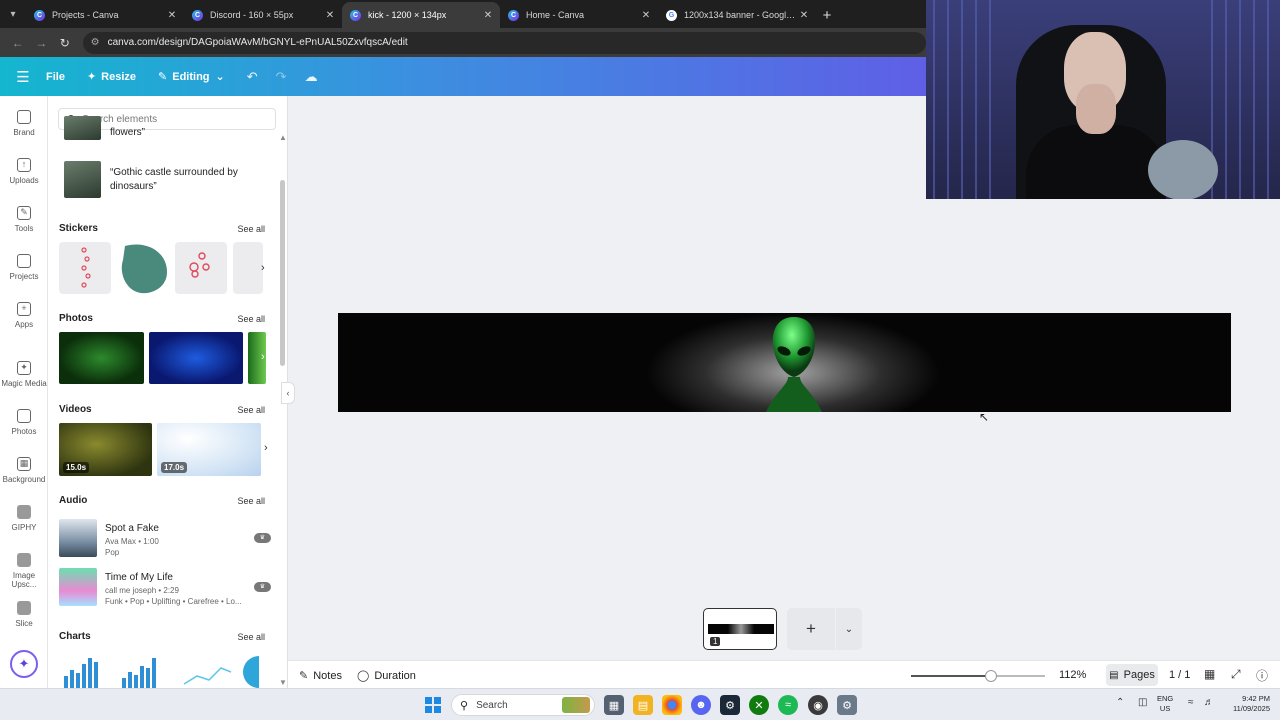 This screenshot has width=1280, height=720. Describe the element at coordinates (1142, 702) in the screenshot. I see `microphone-icon: ◫` at that location.